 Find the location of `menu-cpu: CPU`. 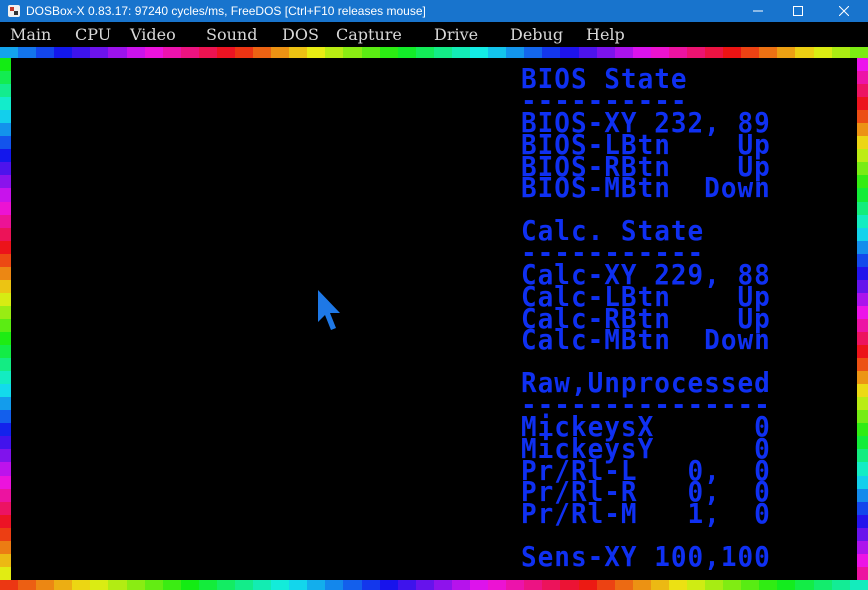

menu-cpu: CPU is located at coordinates (93, 34).